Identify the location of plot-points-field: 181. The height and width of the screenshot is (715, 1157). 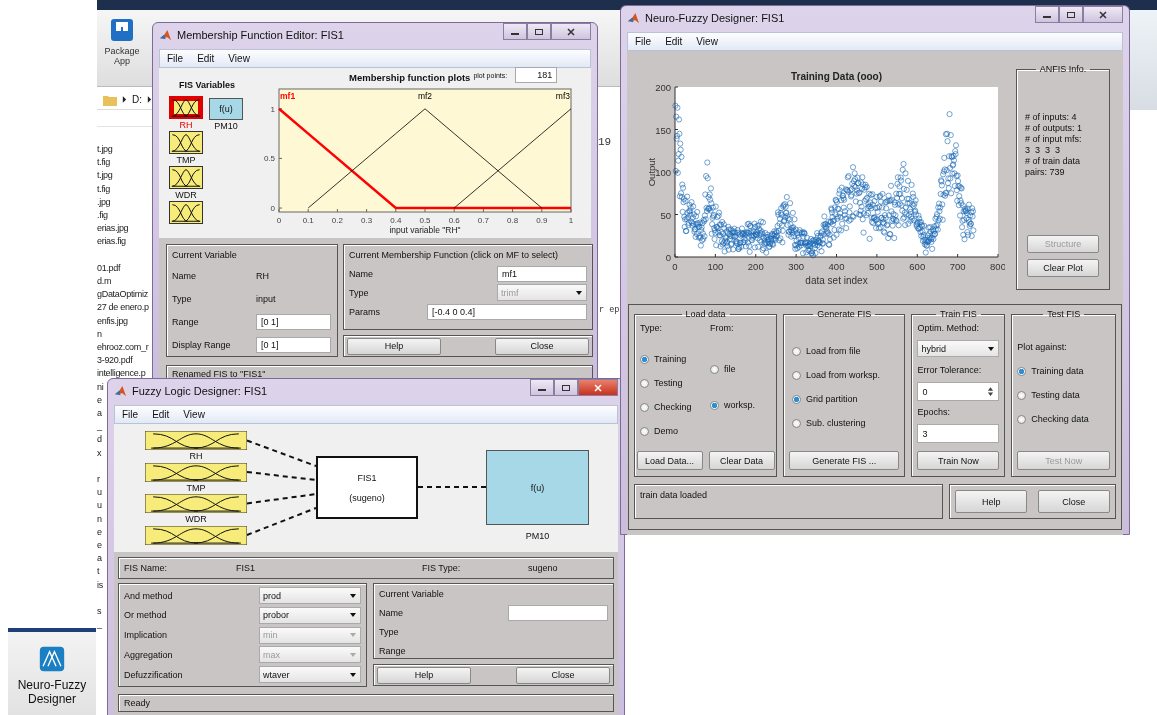
(536, 75).